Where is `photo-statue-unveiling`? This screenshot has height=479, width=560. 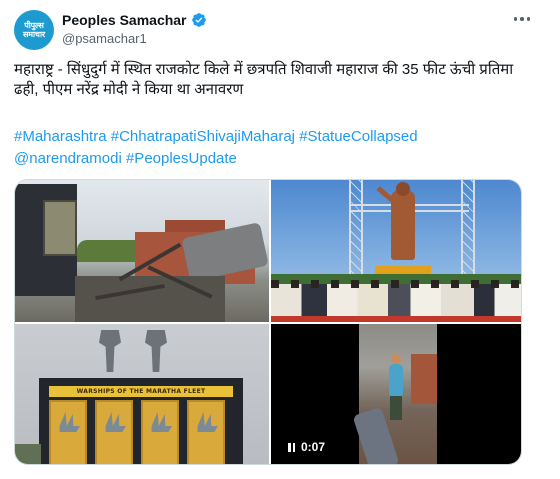
photo-statue-unveiling is located at coordinates (396, 251).